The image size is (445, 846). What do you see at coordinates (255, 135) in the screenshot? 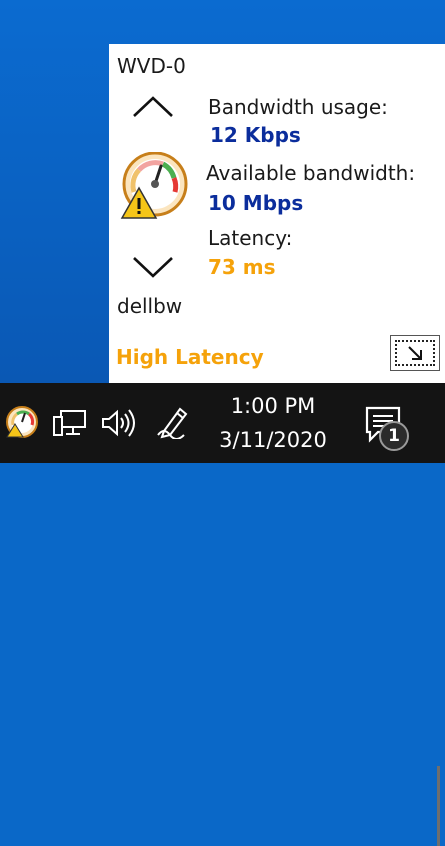
I see `bandwidth-usage-value: 12 Kbps` at bounding box center [255, 135].